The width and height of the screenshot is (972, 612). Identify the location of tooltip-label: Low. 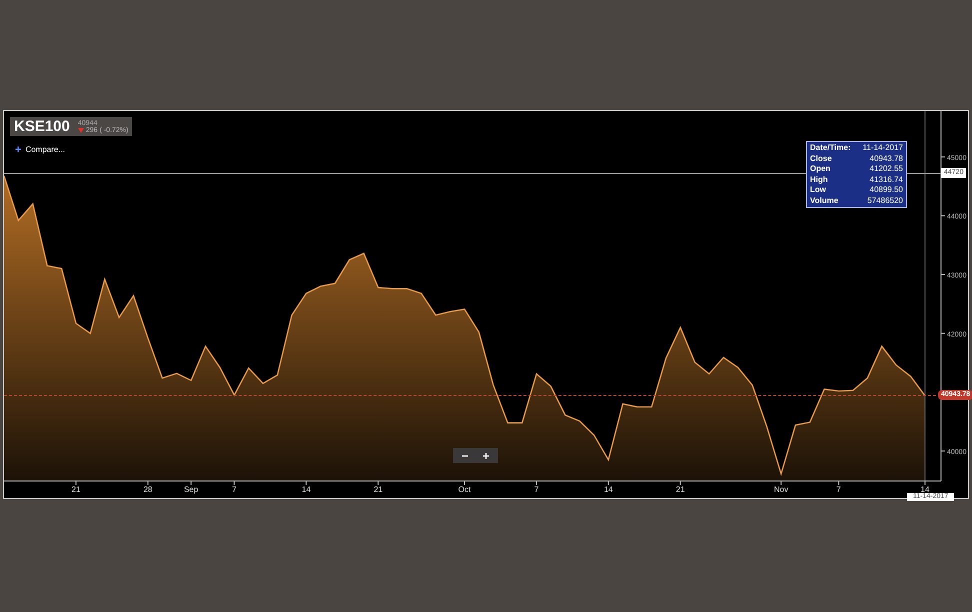
(818, 190).